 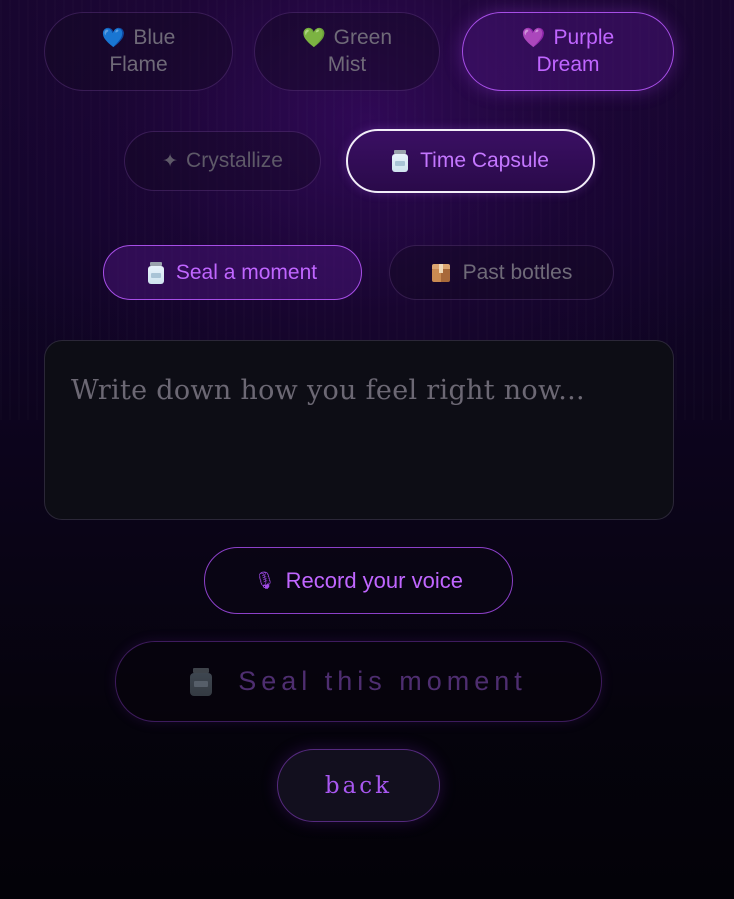 I want to click on back-label: back, so click(x=358, y=785).